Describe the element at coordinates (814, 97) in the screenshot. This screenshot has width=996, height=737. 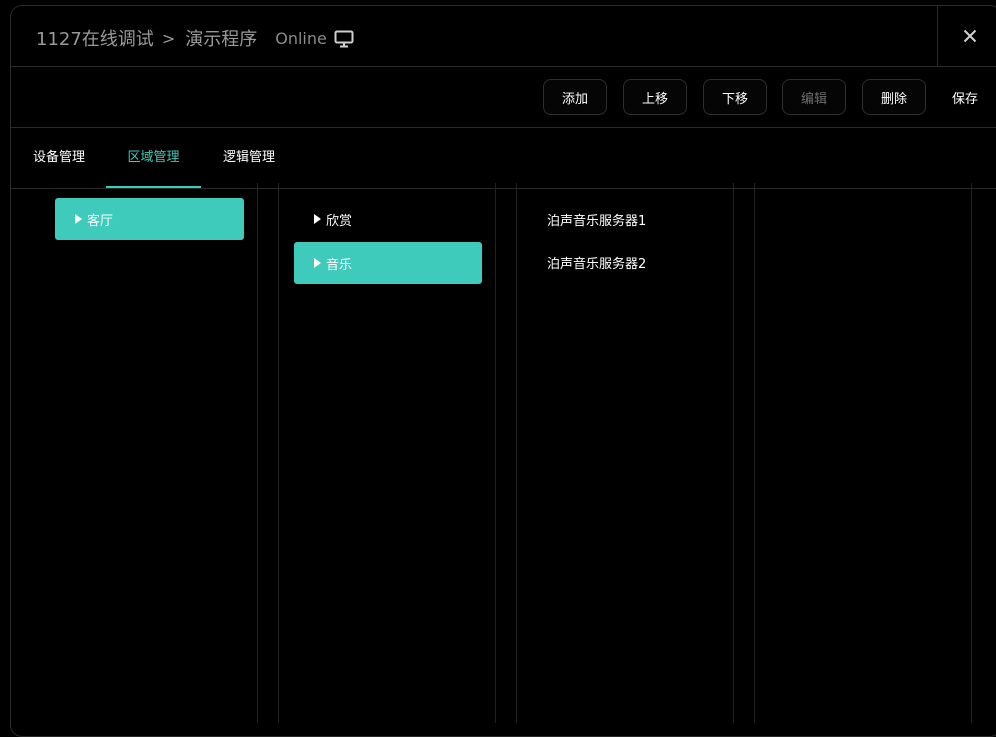
I see `edit-button: 编辑` at that location.